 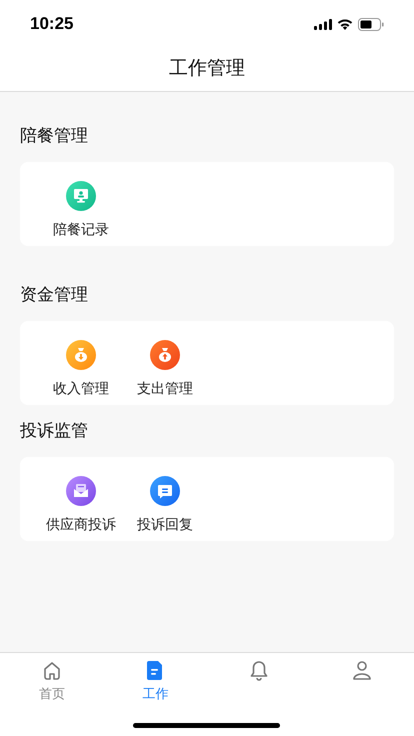 What do you see at coordinates (371, 24) in the screenshot?
I see `battery-icon` at bounding box center [371, 24].